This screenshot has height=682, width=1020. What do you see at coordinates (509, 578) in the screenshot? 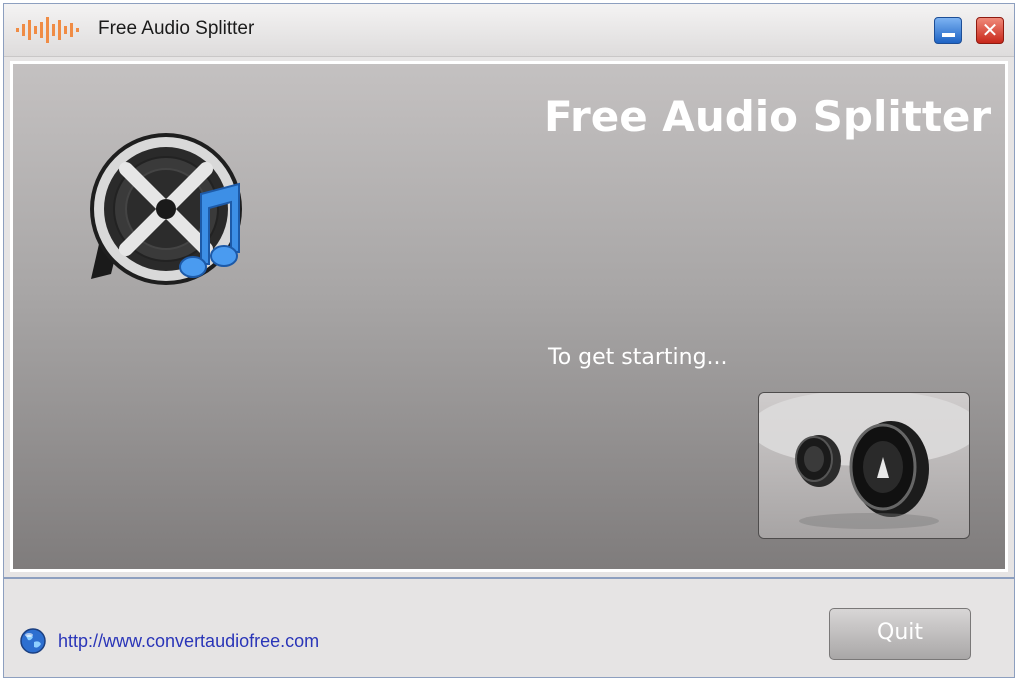
I see `footer-divider` at bounding box center [509, 578].